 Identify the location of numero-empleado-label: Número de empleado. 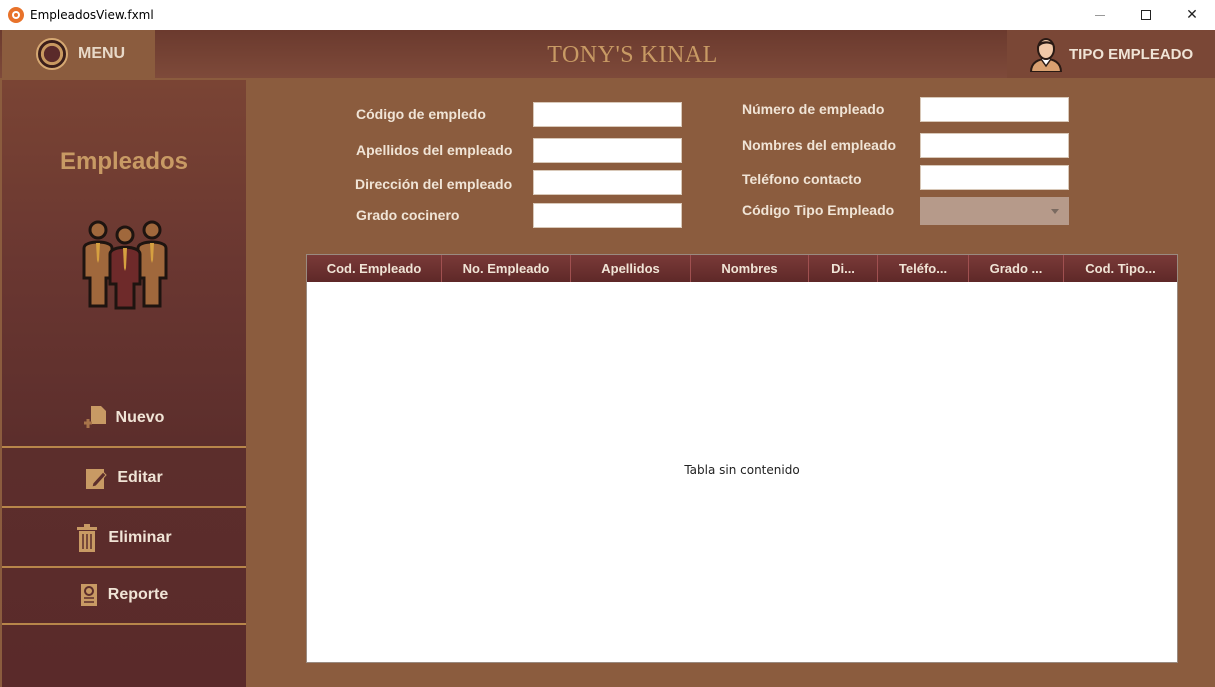
(813, 109).